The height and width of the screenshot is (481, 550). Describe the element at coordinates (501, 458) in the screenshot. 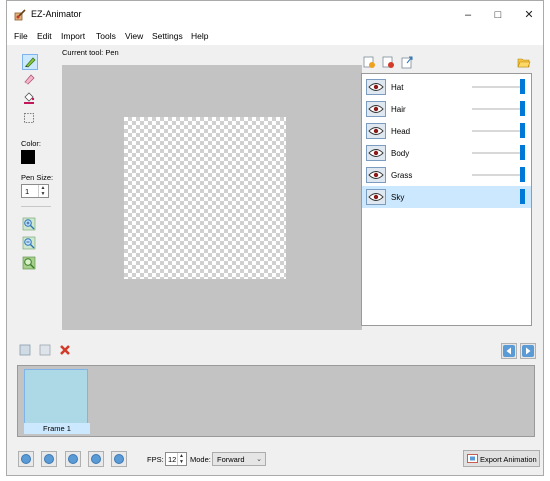

I see `export-animation-button: Export Animation` at that location.